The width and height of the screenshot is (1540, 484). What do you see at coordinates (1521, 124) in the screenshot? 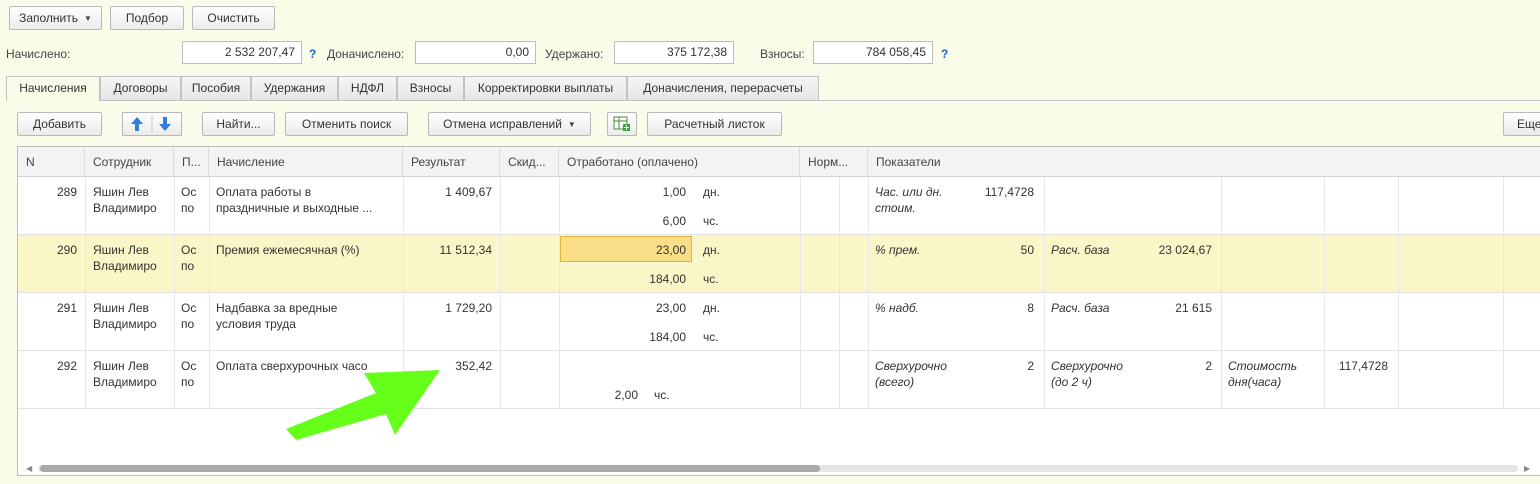
I see `more-button: Еще` at bounding box center [1521, 124].